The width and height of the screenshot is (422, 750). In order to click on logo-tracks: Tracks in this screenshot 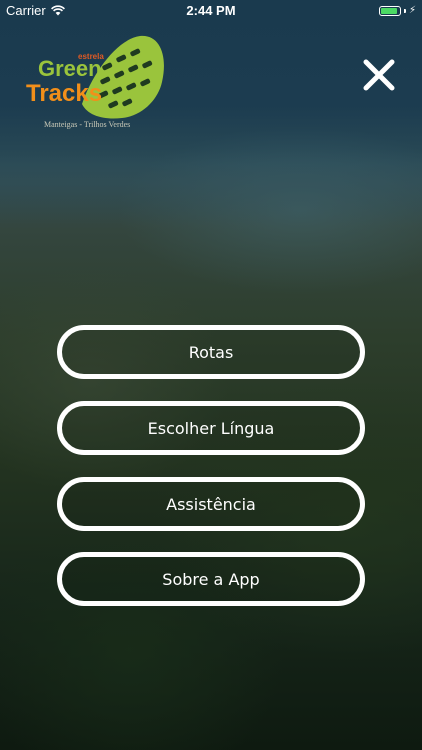, I will do `click(64, 93)`.